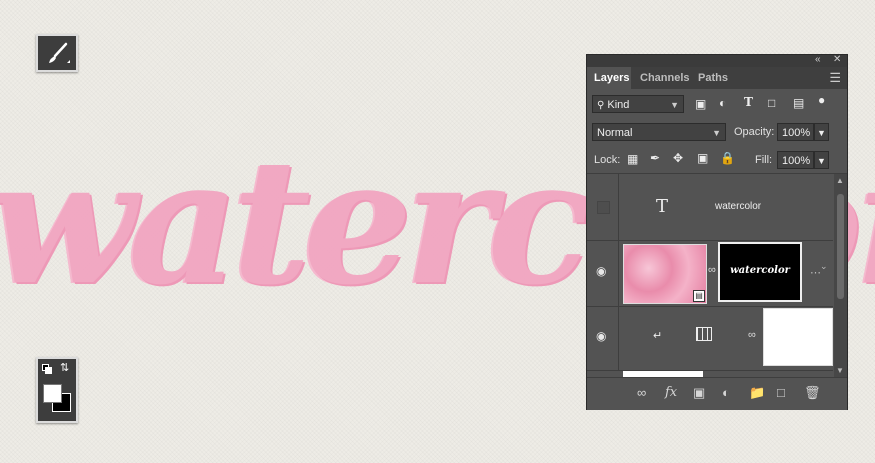  Describe the element at coordinates (840, 180) in the screenshot. I see `scroll-up-icon: ▲` at that location.